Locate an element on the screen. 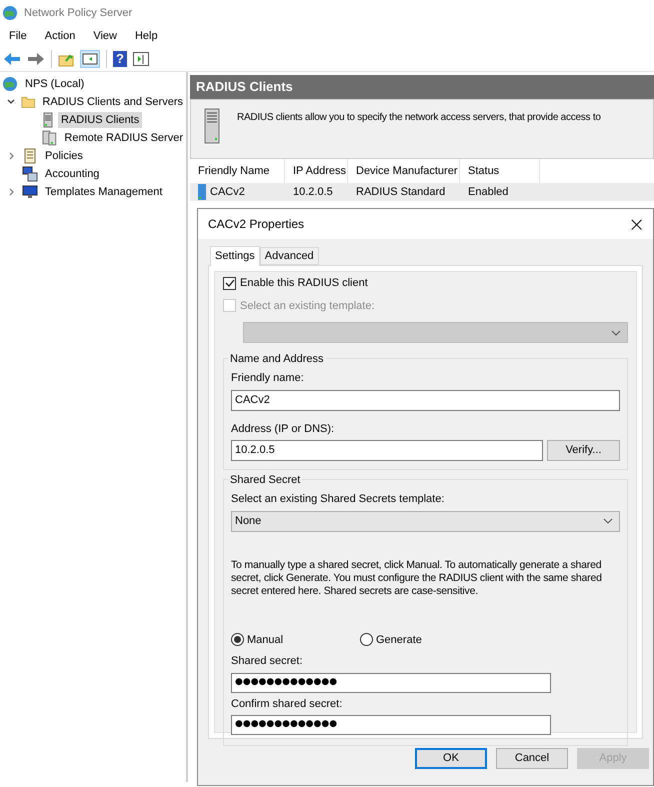 The width and height of the screenshot is (654, 787). menu-item: Help is located at coordinates (146, 36).